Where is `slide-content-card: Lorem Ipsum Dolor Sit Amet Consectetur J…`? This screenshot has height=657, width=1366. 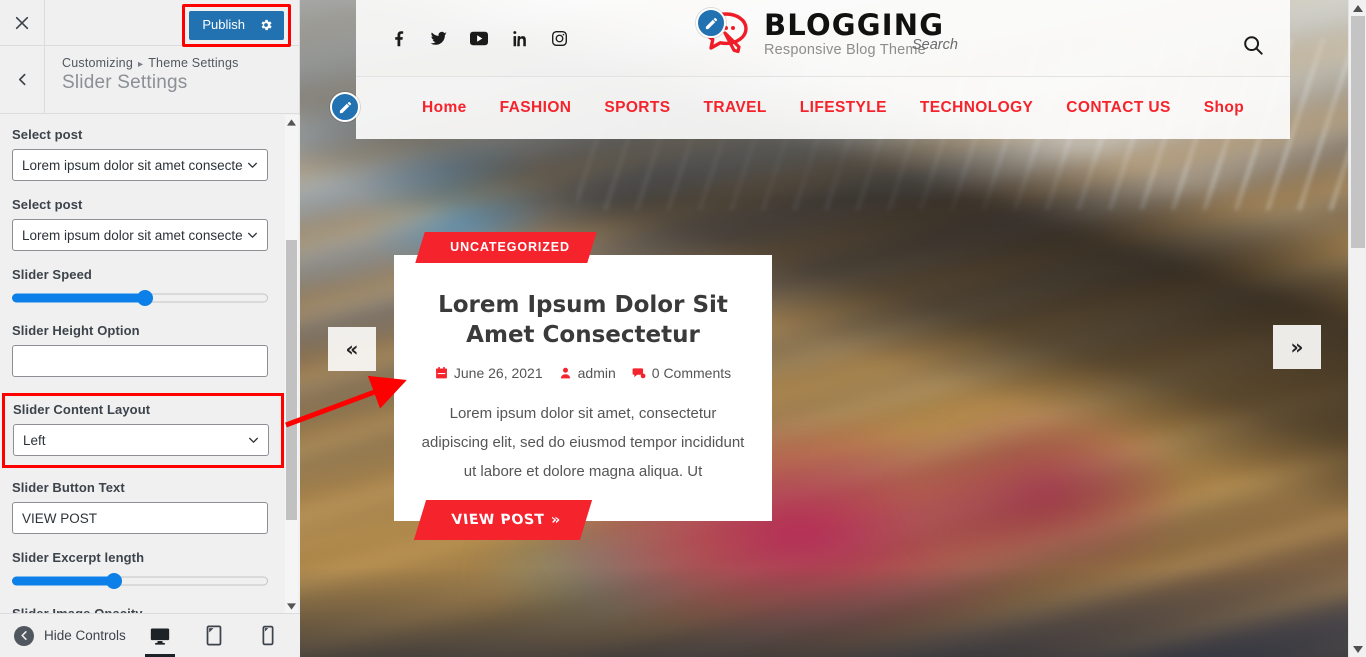 slide-content-card: Lorem Ipsum Dolor Sit Amet Consectetur J… is located at coordinates (583, 388).